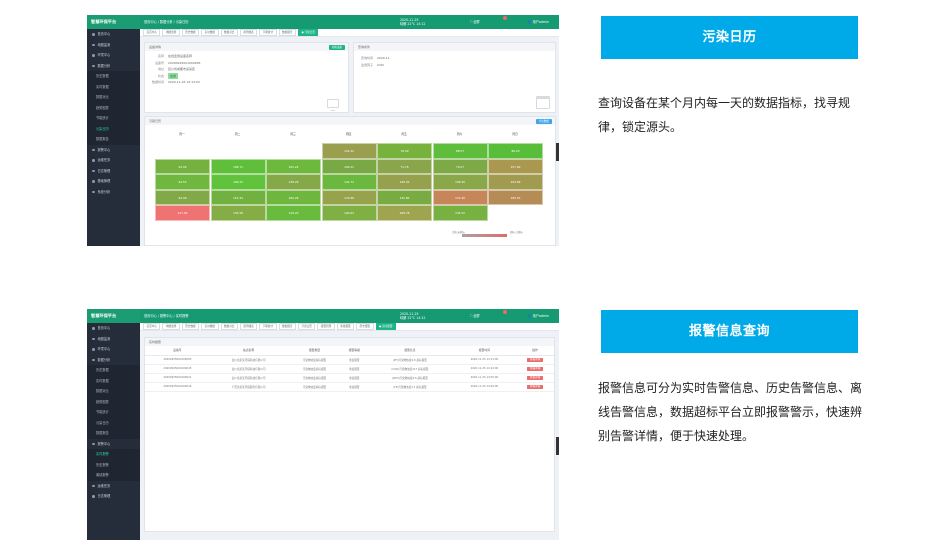 The image size is (945, 555). What do you see at coordinates (326, 326) in the screenshot?
I see `tab: 报警管理` at bounding box center [326, 326].